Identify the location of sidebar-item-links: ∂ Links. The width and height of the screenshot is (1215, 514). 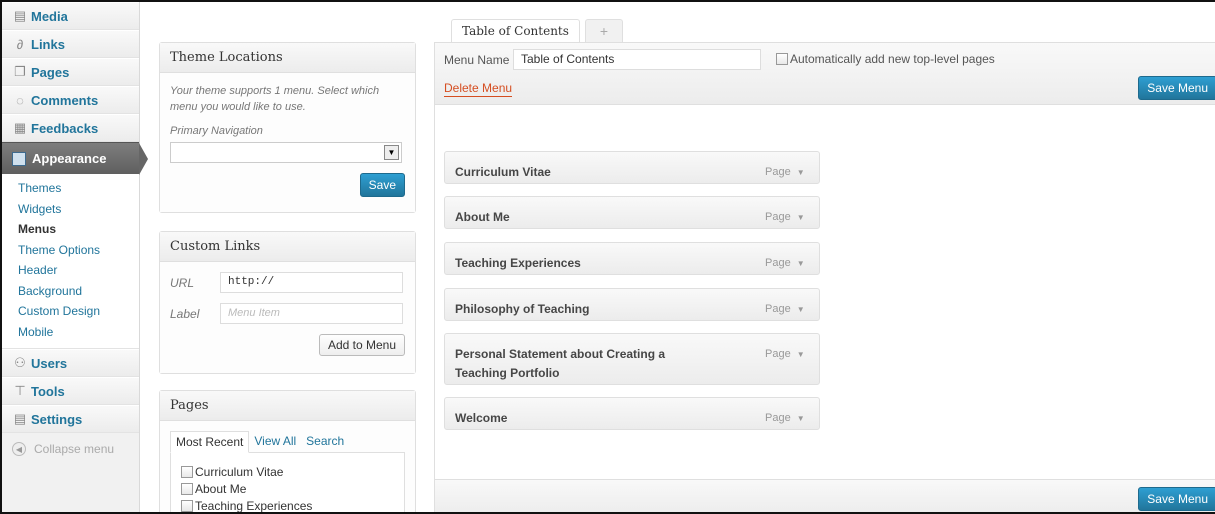
(70, 44).